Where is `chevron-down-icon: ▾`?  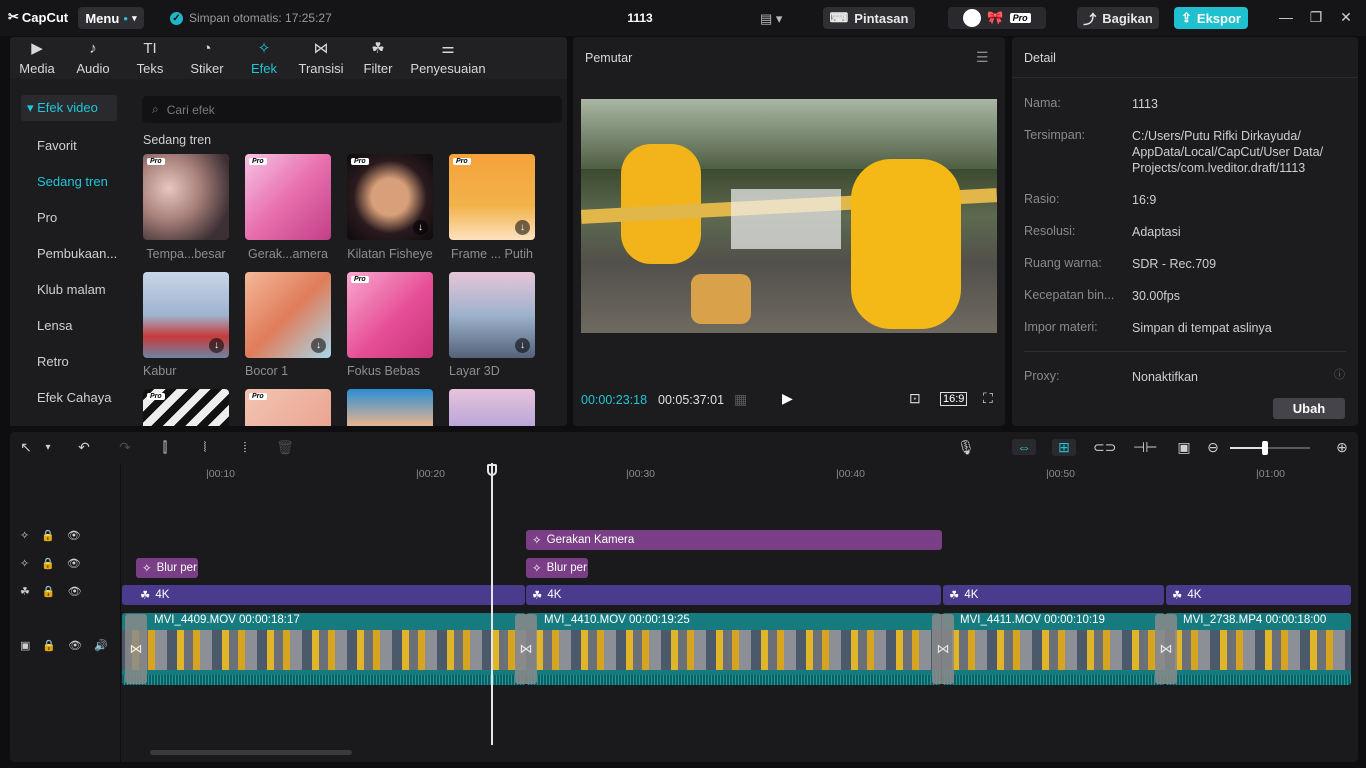 chevron-down-icon: ▾ is located at coordinates (48, 447).